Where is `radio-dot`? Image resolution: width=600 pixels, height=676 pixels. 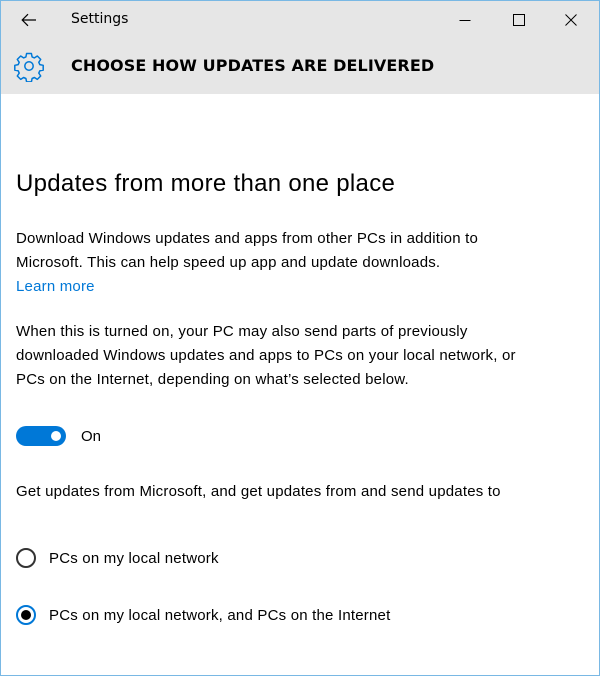 radio-dot is located at coordinates (26, 615).